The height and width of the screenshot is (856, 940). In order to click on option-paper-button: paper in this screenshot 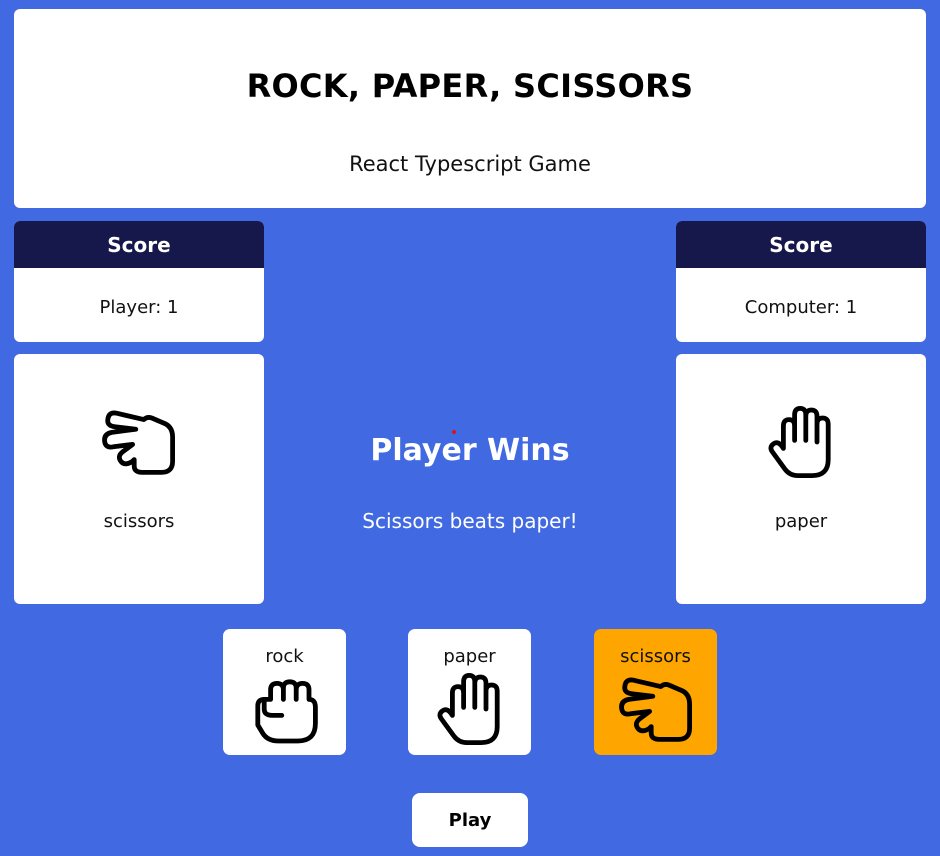, I will do `click(469, 692)`.